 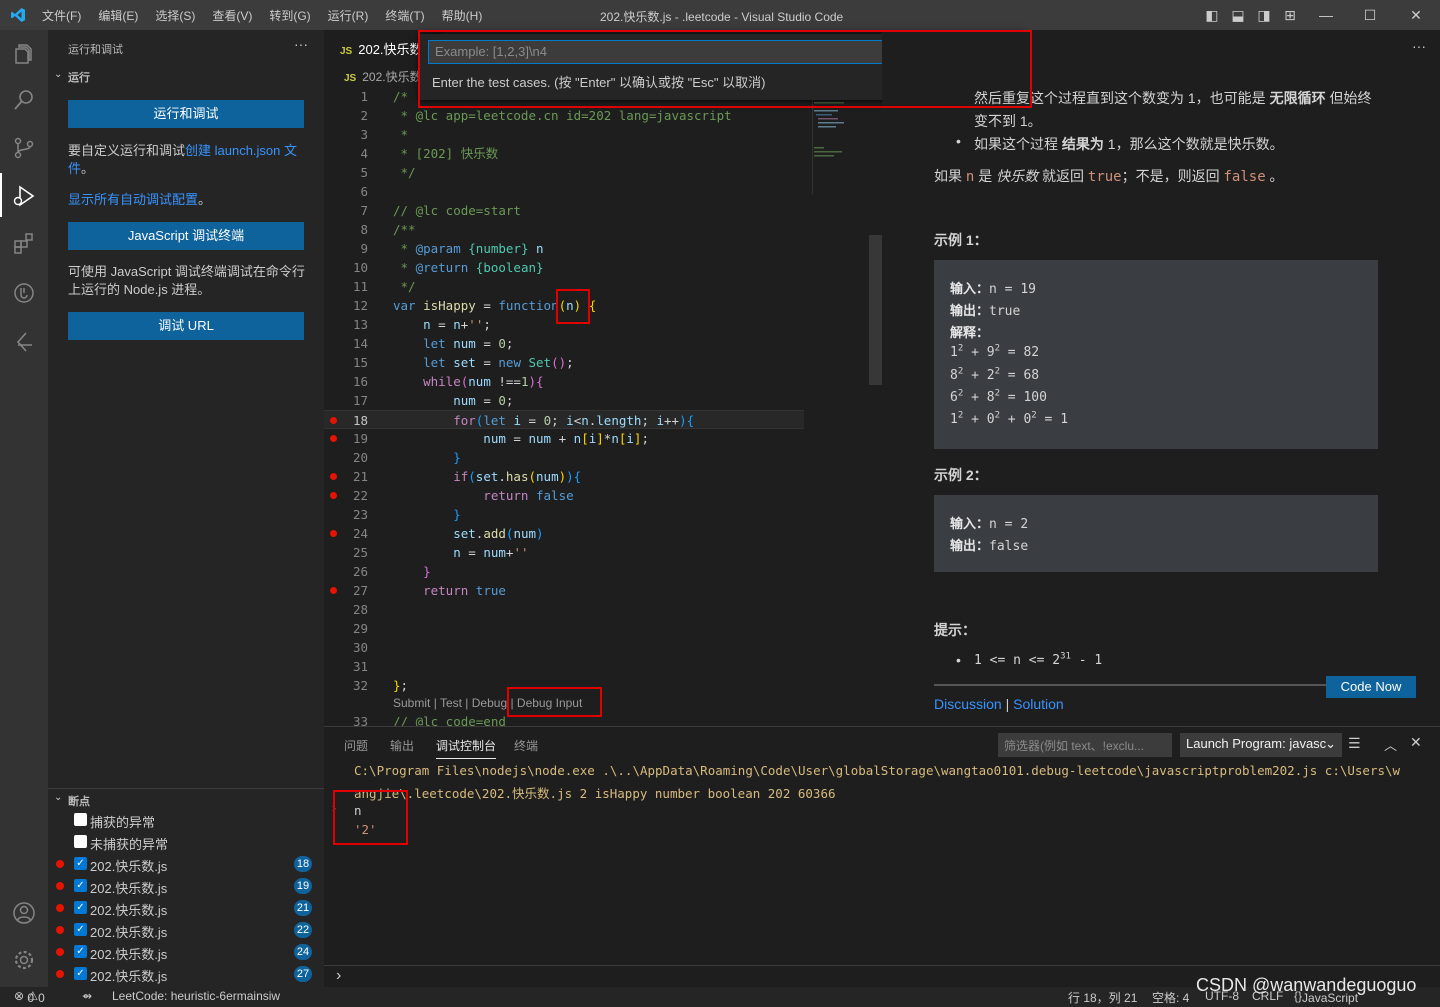 I want to click on extensions-icon, so click(x=24, y=244).